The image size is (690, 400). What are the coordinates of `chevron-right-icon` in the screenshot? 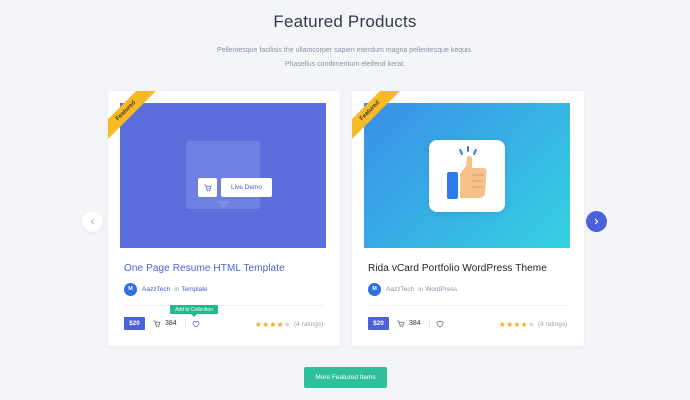 It's located at (596, 221).